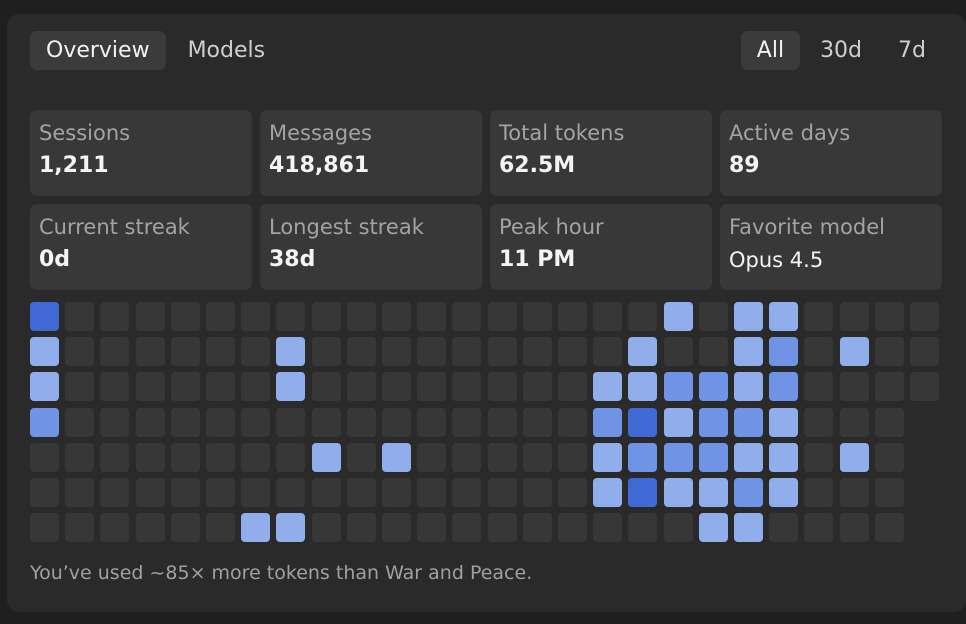 This screenshot has width=966, height=624. What do you see at coordinates (770, 50) in the screenshot?
I see `range-all: All` at bounding box center [770, 50].